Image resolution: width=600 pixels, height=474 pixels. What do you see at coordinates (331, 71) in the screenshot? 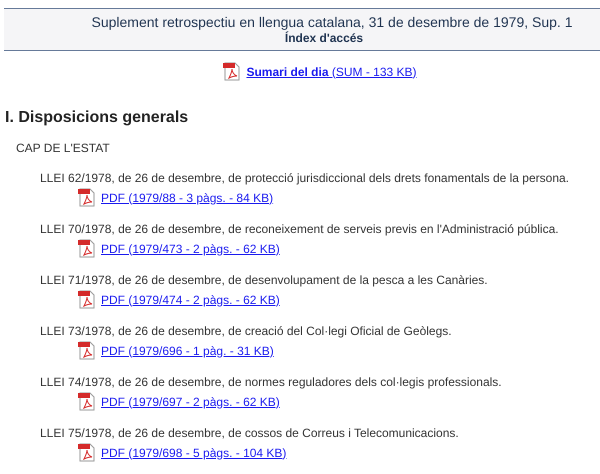
I see `summary-link: Sumari del dia (SUM - 133 KB)` at bounding box center [331, 71].